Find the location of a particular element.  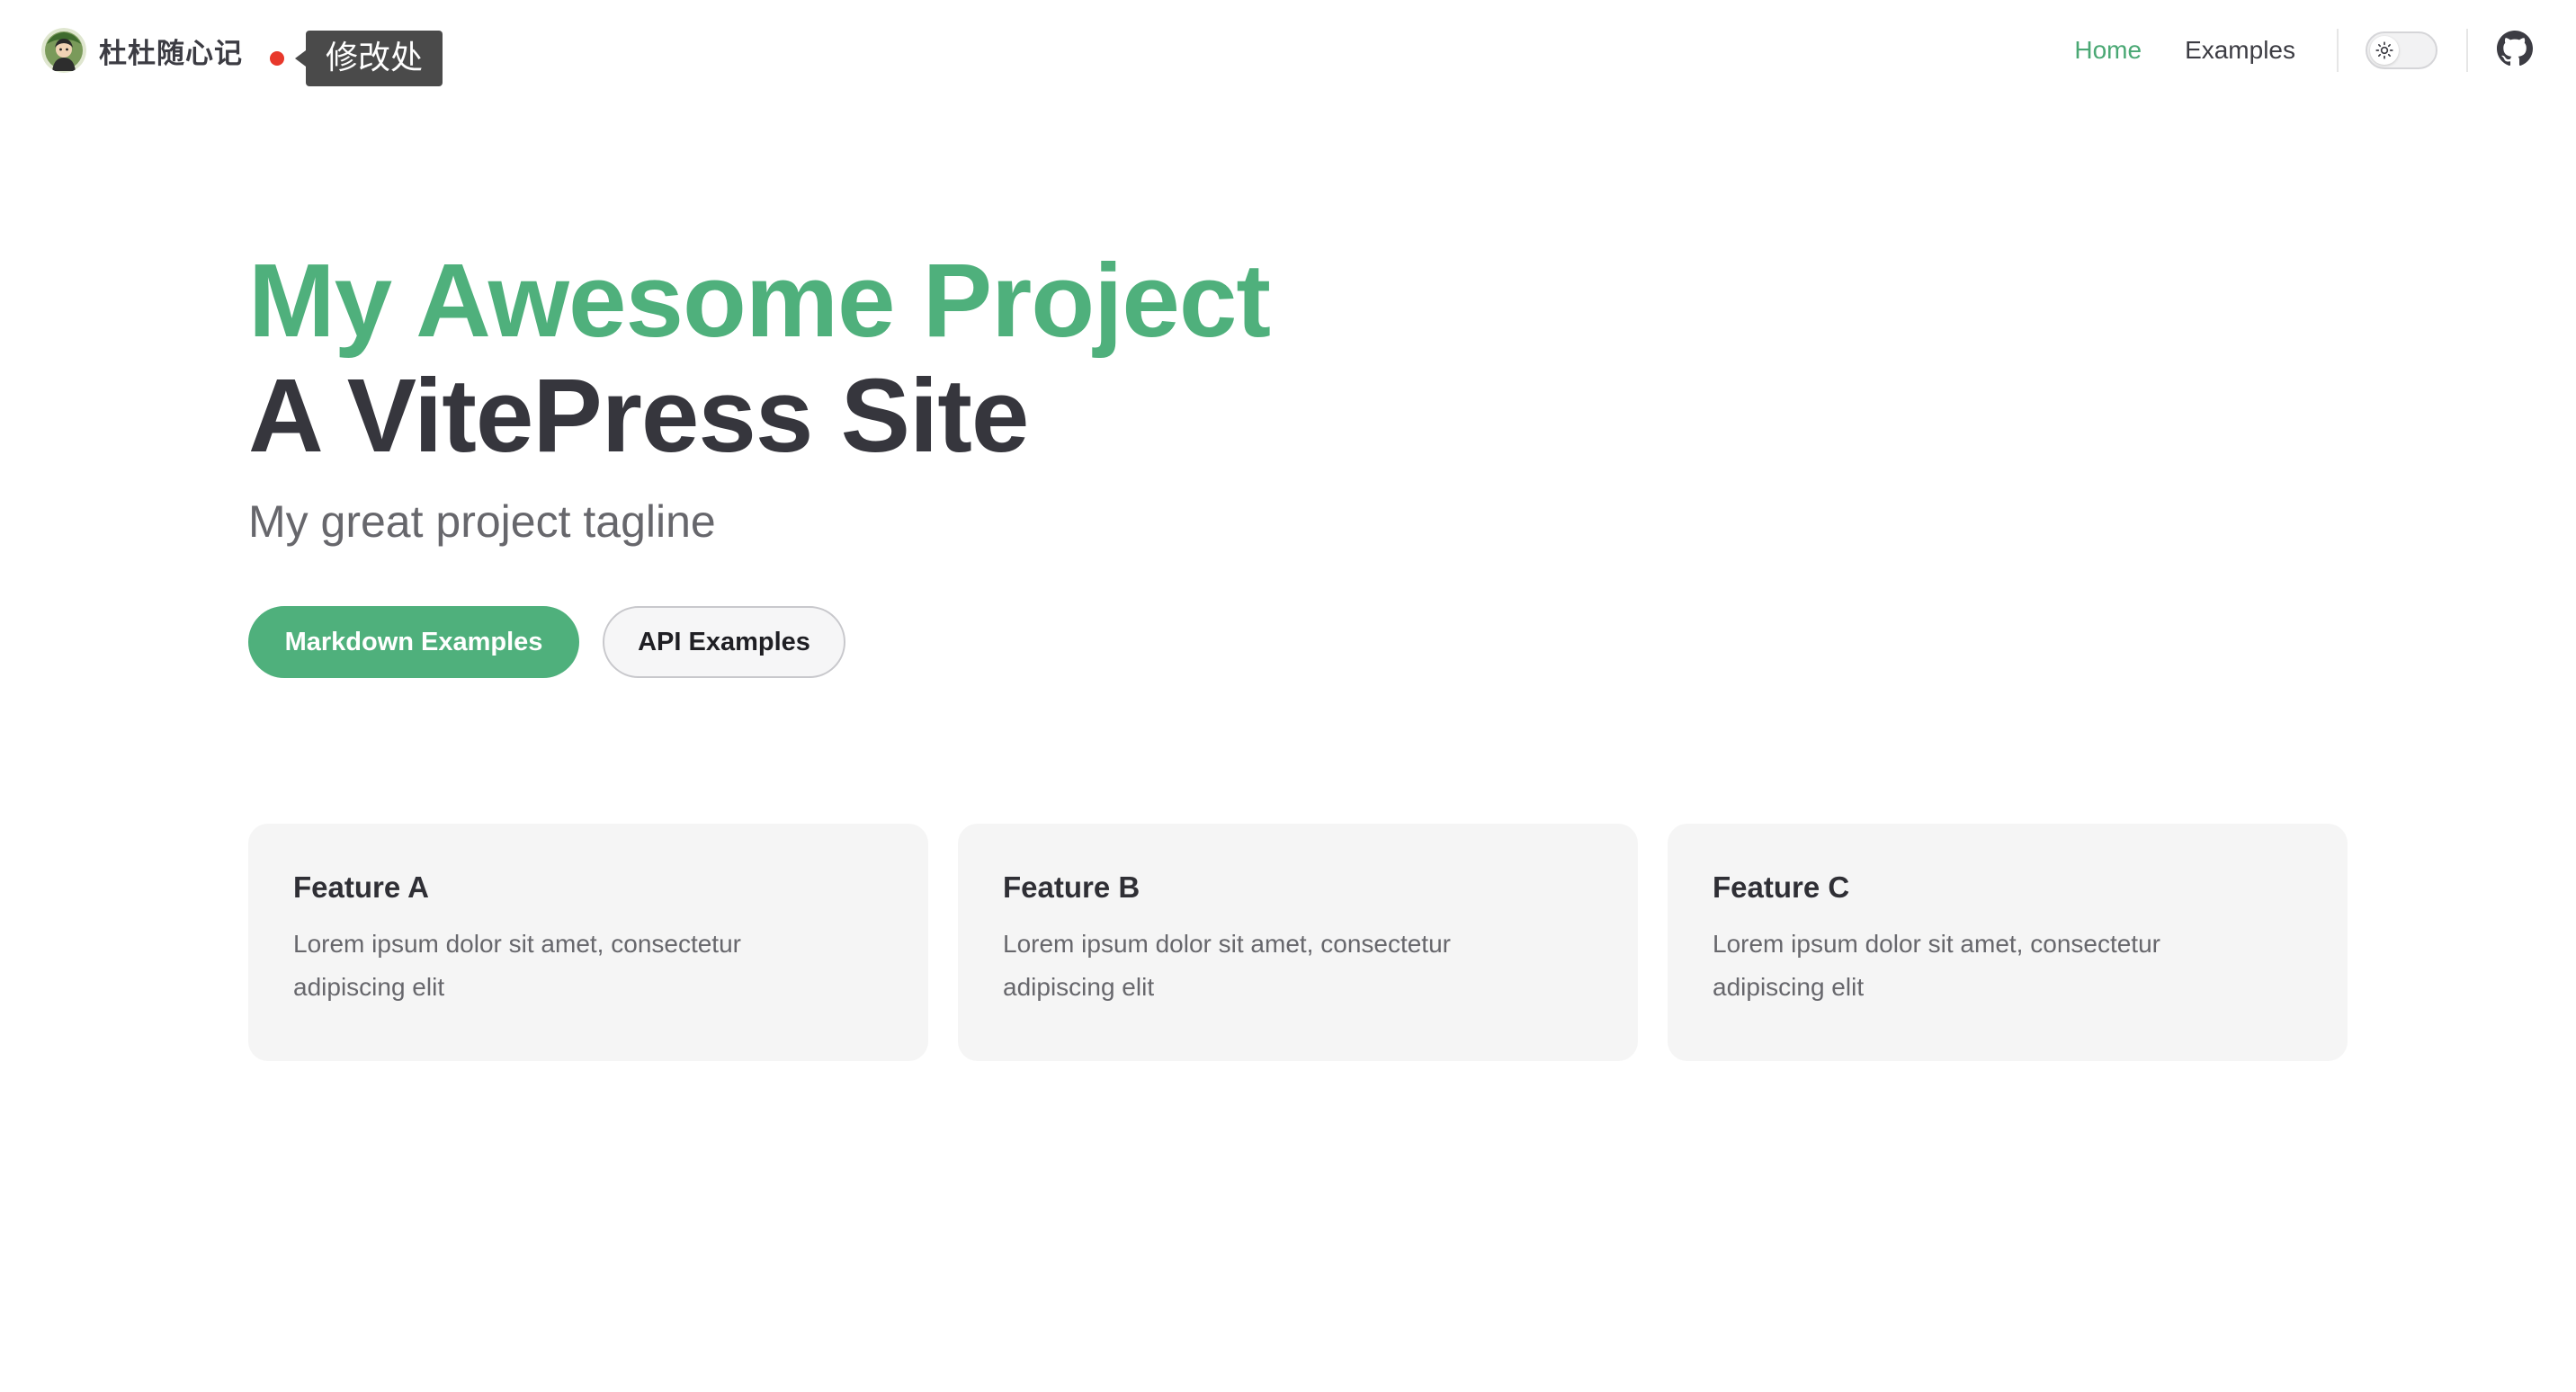

nav-menu: Home Examples is located at coordinates (2294, 50).